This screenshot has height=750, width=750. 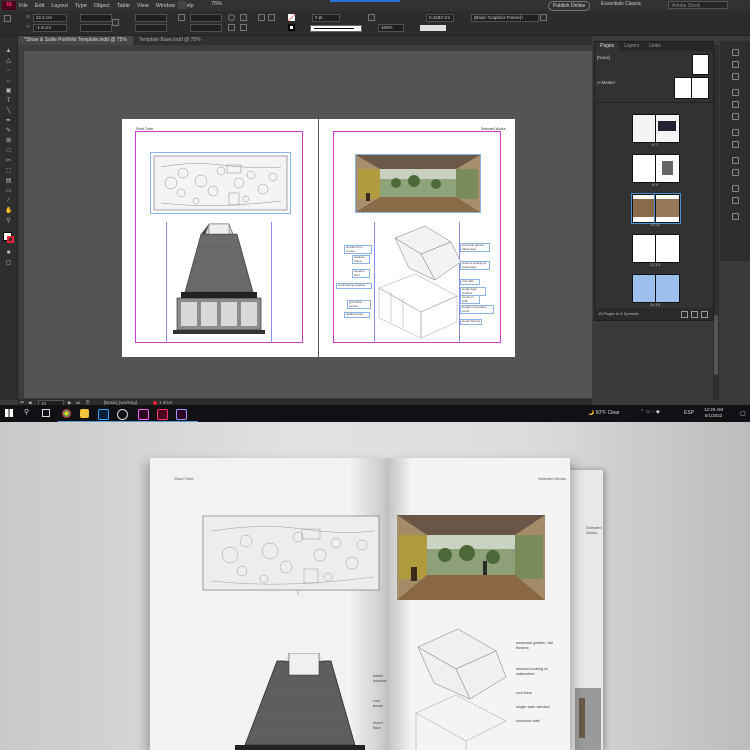 I want to click on annotation-note: window frame, so click(x=361, y=259).